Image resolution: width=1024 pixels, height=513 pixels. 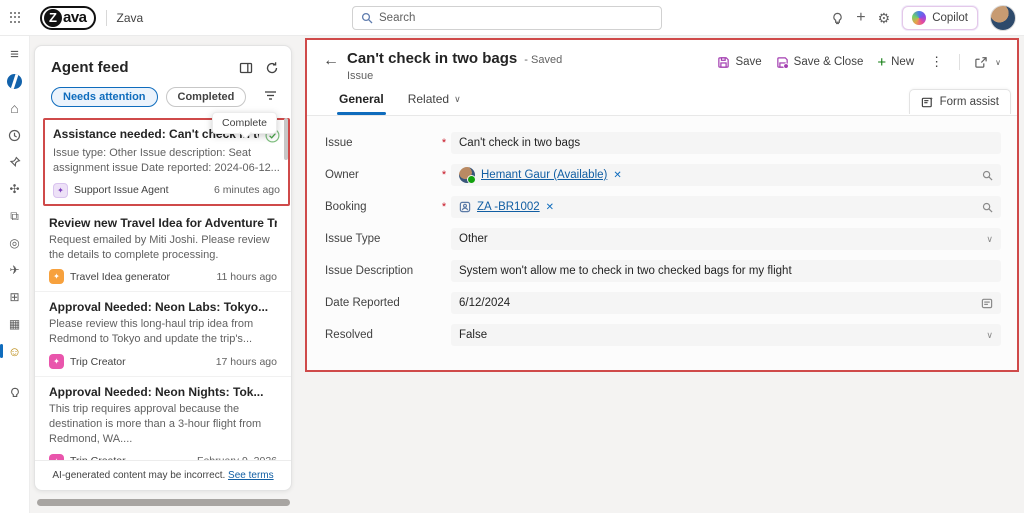 I want to click on field-label: Date Reported, so click(x=362, y=303).